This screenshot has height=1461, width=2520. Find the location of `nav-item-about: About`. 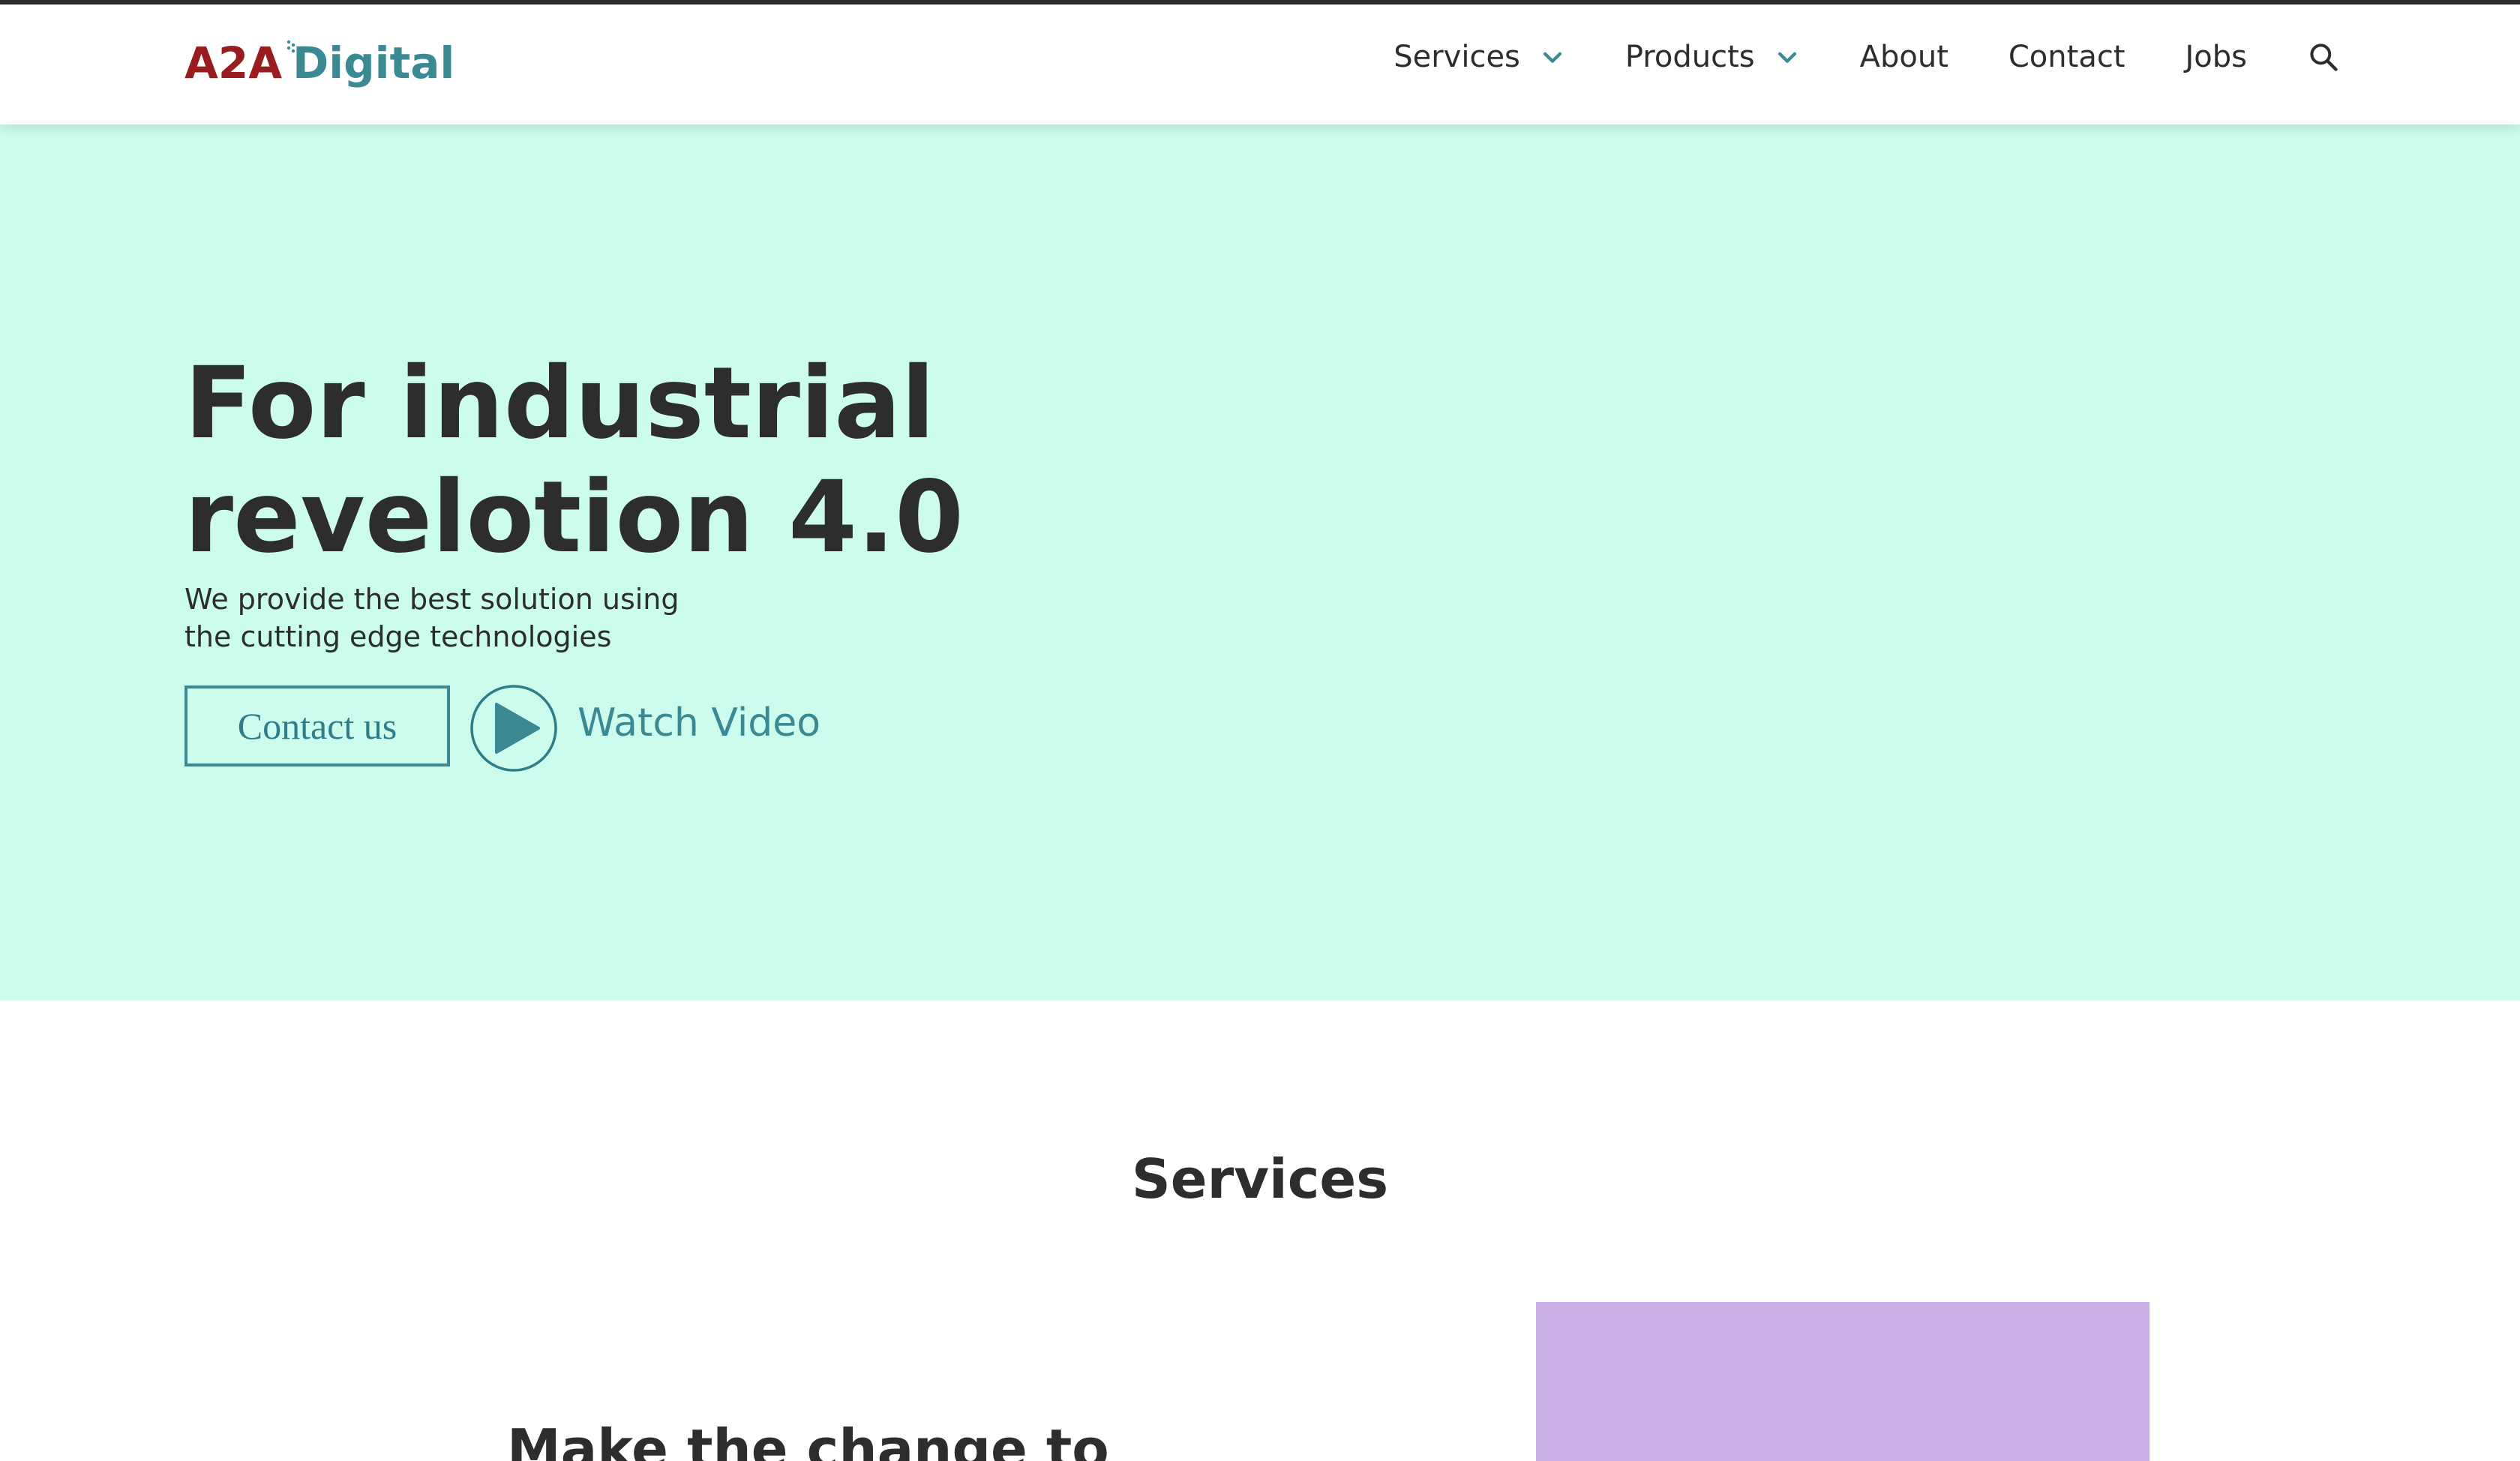

nav-item-about: About is located at coordinates (1904, 57).